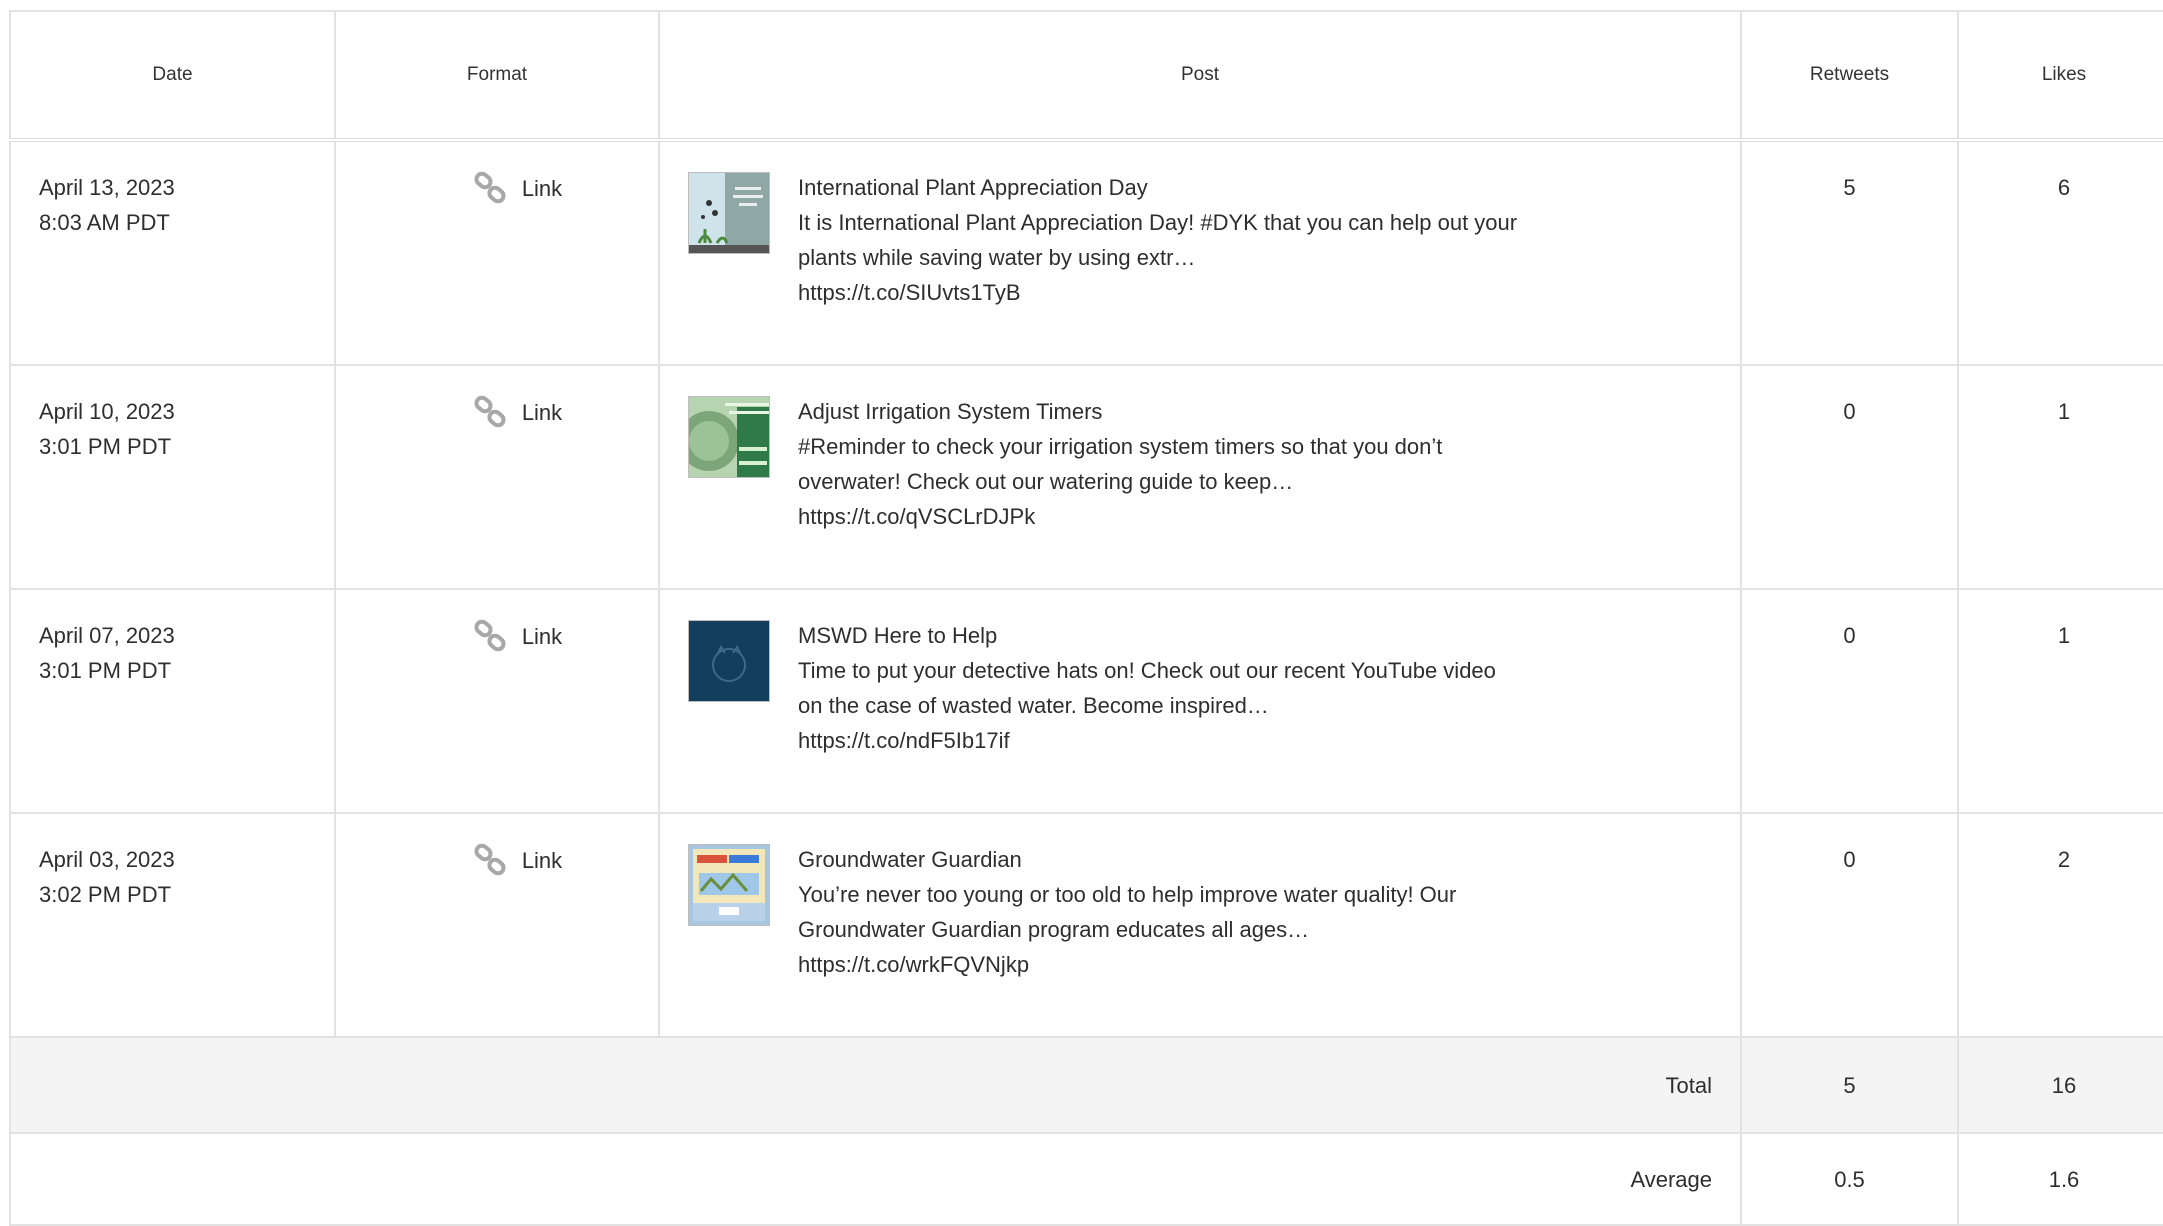 The image size is (2163, 1226). Describe the element at coordinates (2060, 925) in the screenshot. I see `likes-cell: 2` at that location.